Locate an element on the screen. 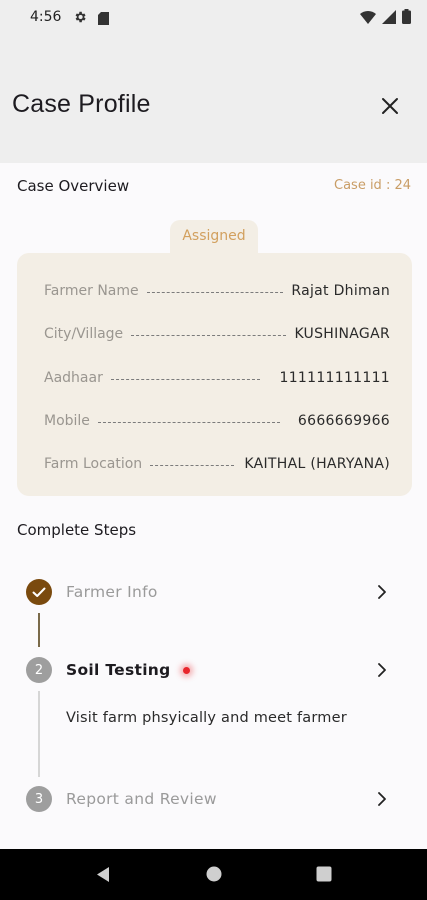  status-time: 4:56 is located at coordinates (46, 17).